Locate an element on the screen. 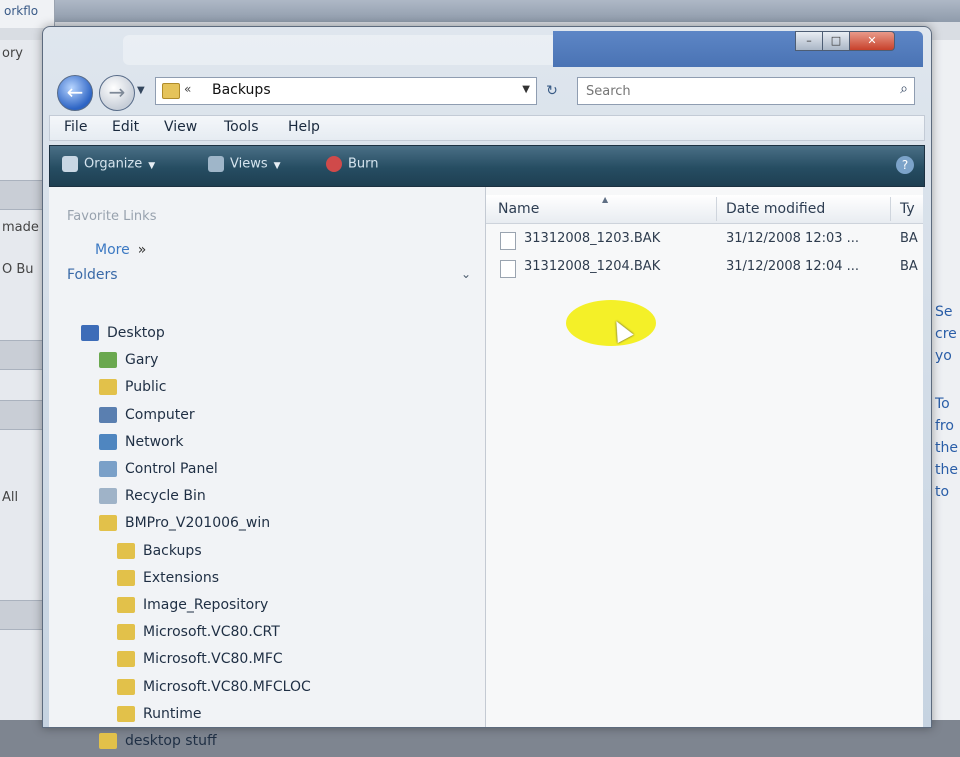 The height and width of the screenshot is (757, 960). menu-help: Help is located at coordinates (304, 127).